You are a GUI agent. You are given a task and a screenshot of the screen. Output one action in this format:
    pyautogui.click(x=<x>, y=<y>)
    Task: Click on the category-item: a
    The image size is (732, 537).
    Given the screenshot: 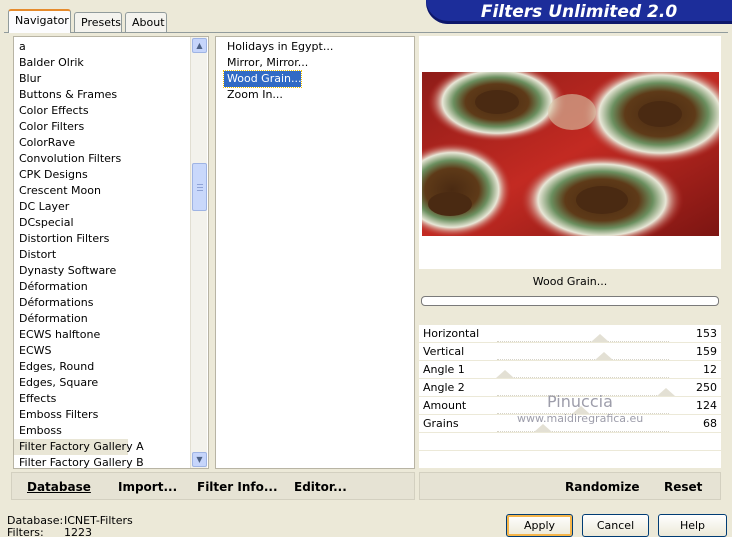 What is the action you would take?
    pyautogui.click(x=111, y=47)
    